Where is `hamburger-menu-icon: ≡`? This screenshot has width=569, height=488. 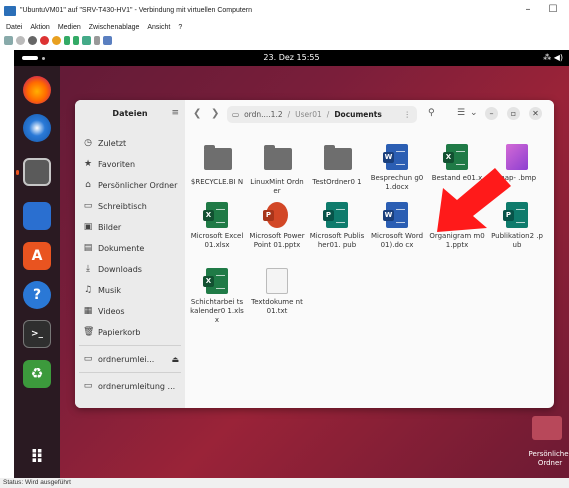
hamburger-menu-icon: ≡ is located at coordinates (175, 113).